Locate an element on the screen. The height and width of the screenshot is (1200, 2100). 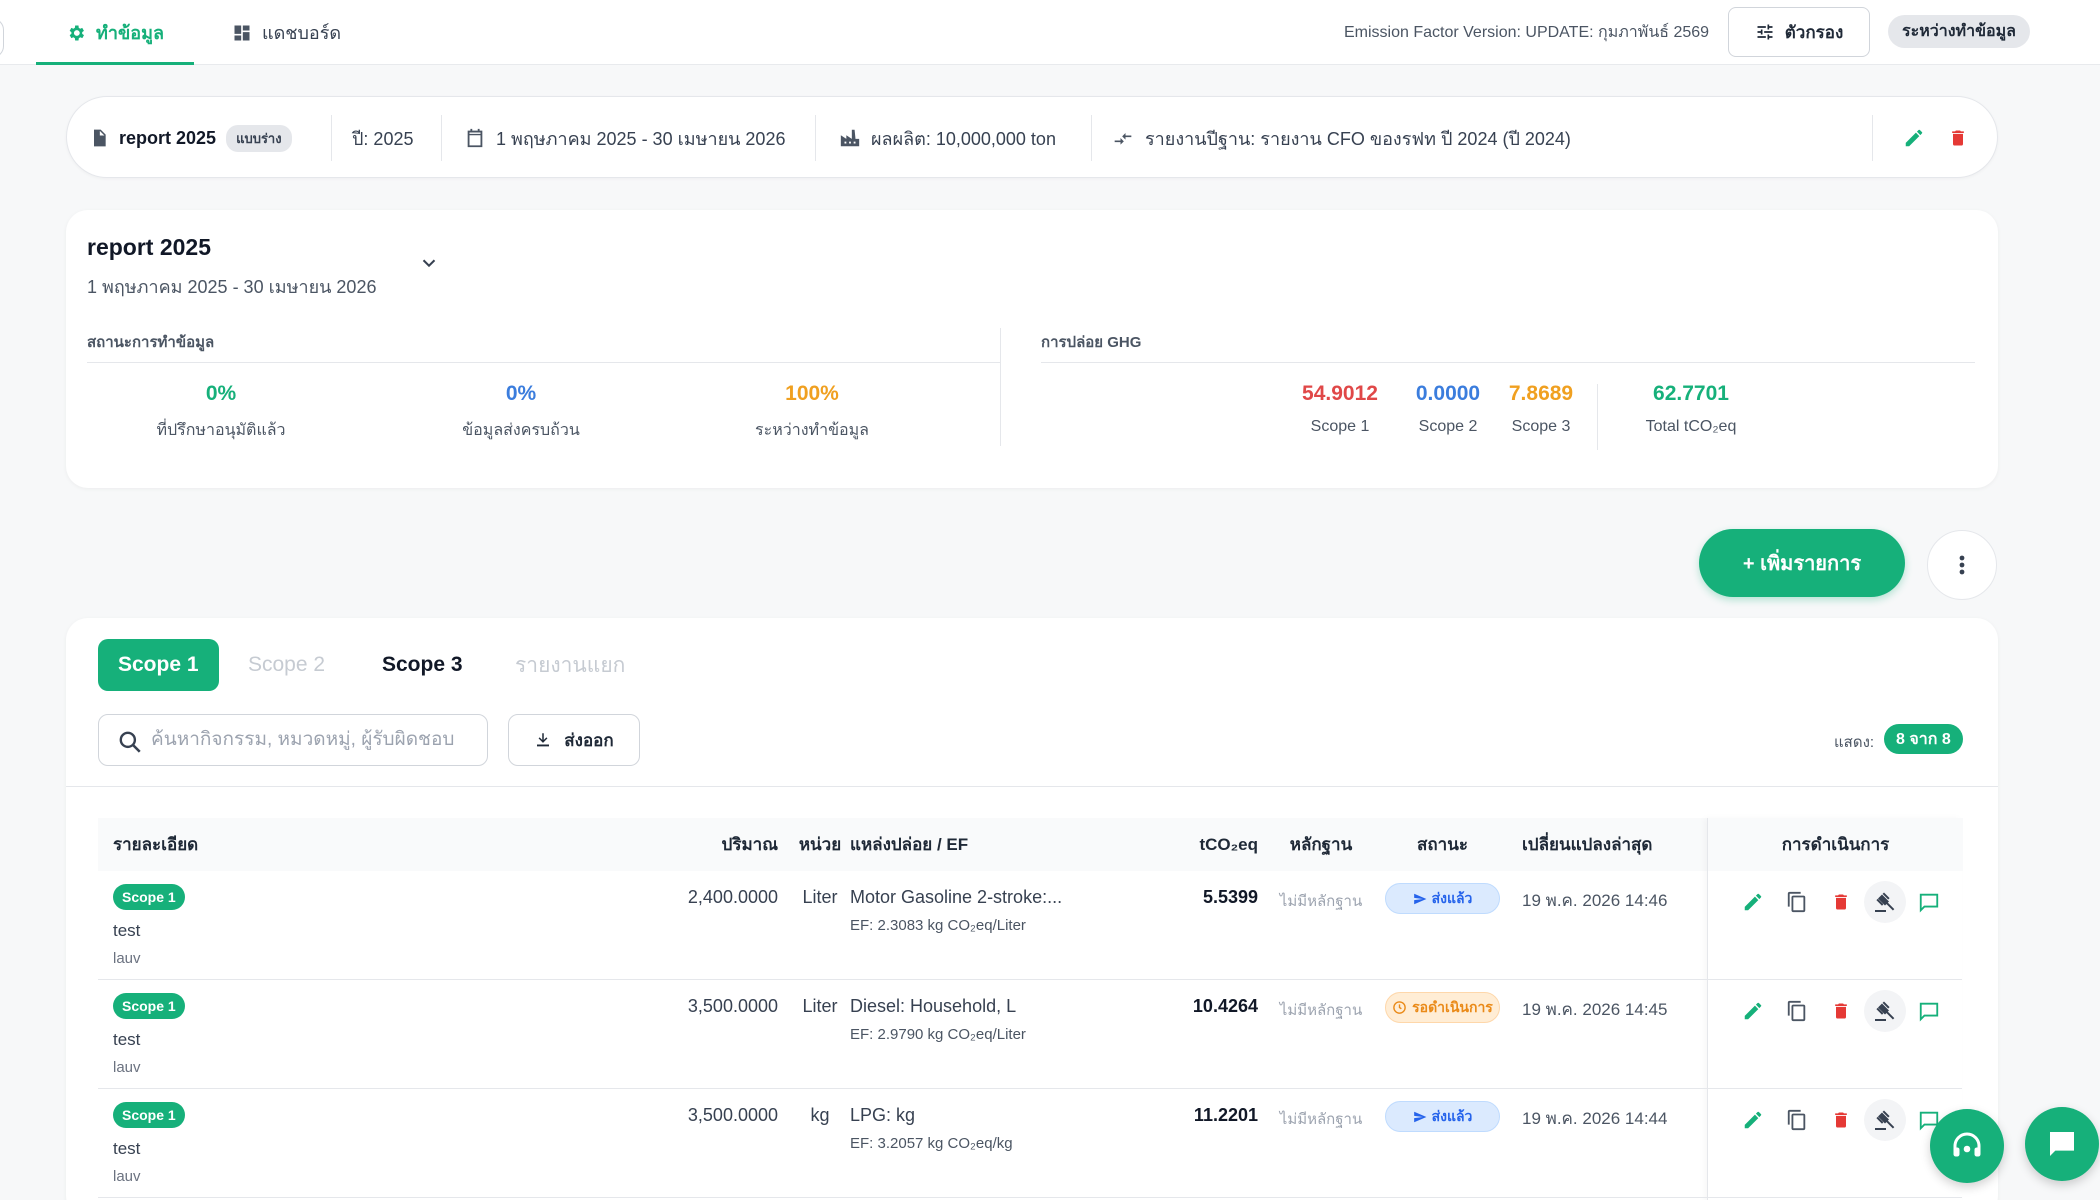
pencil-icon is located at coordinates (1914, 138).